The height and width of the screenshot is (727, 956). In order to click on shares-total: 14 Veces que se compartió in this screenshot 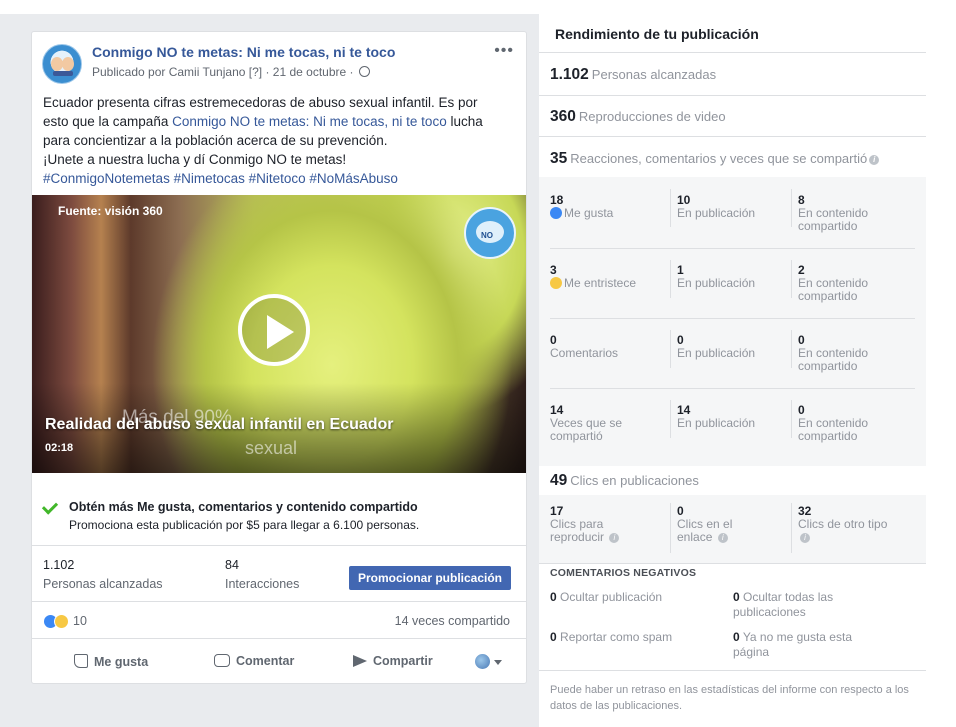, I will do `click(605, 423)`.